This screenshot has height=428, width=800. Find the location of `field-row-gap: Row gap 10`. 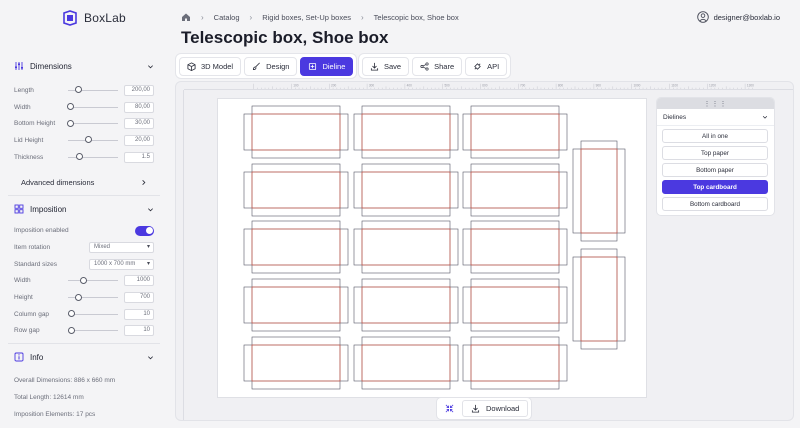

field-row-gap: Row gap 10 is located at coordinates (84, 331).